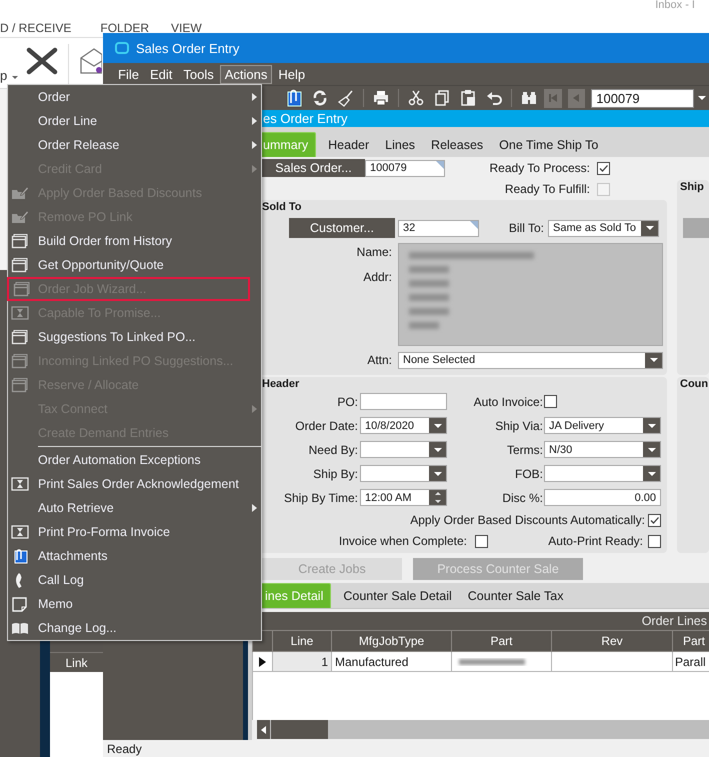 This screenshot has width=709, height=757. Describe the element at coordinates (438, 228) in the screenshot. I see `customer-field: 32` at that location.